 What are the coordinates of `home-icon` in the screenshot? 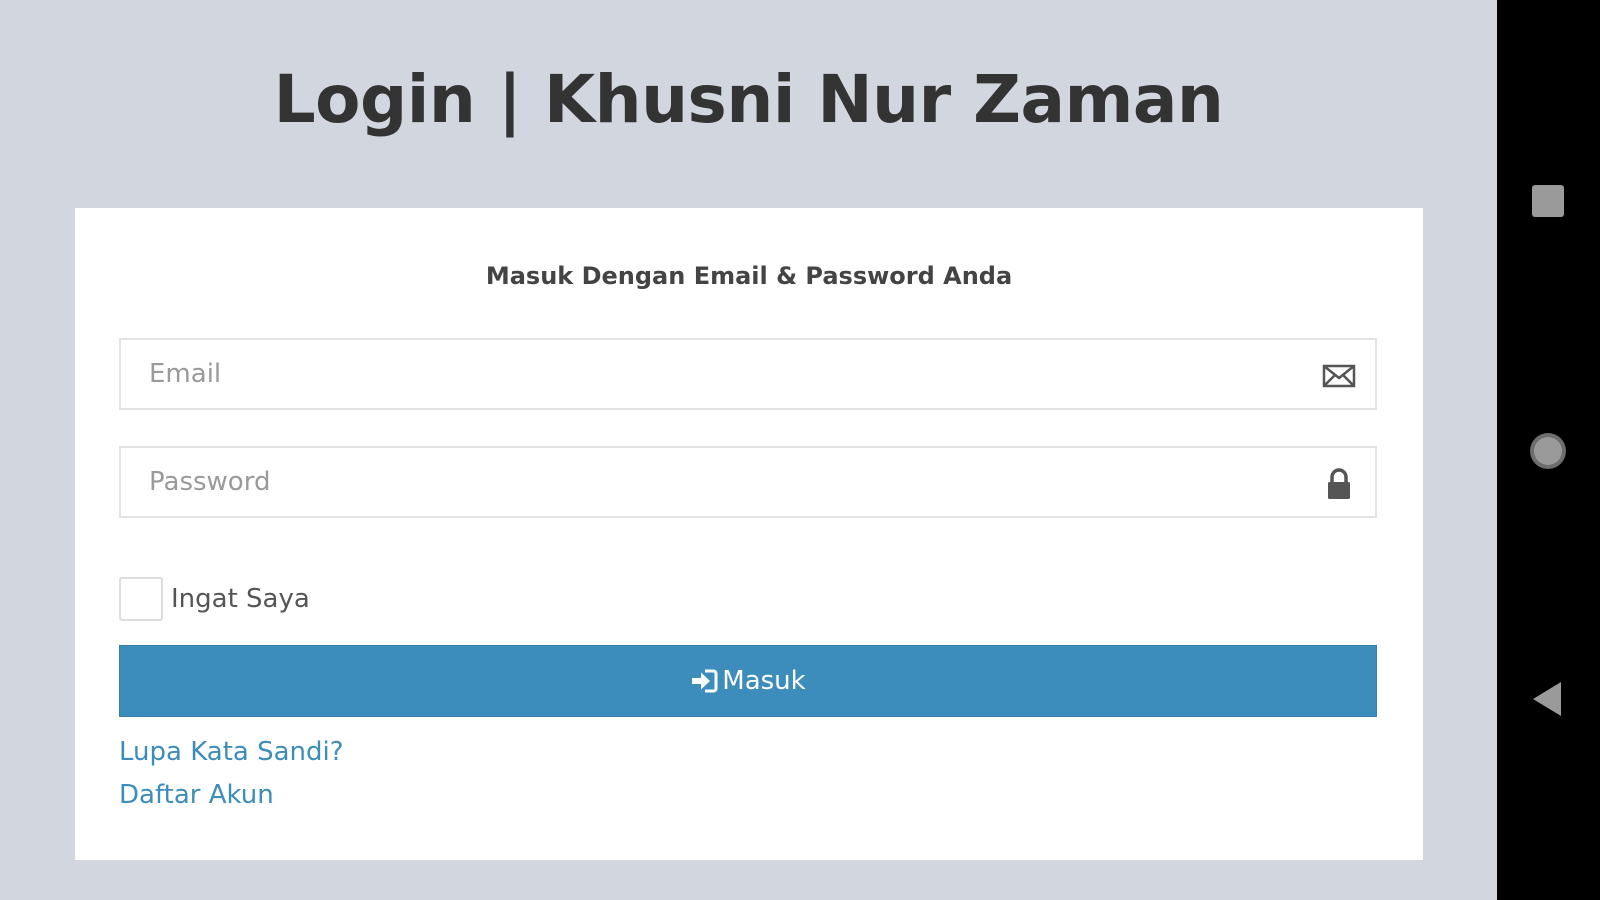 It's located at (1548, 451).